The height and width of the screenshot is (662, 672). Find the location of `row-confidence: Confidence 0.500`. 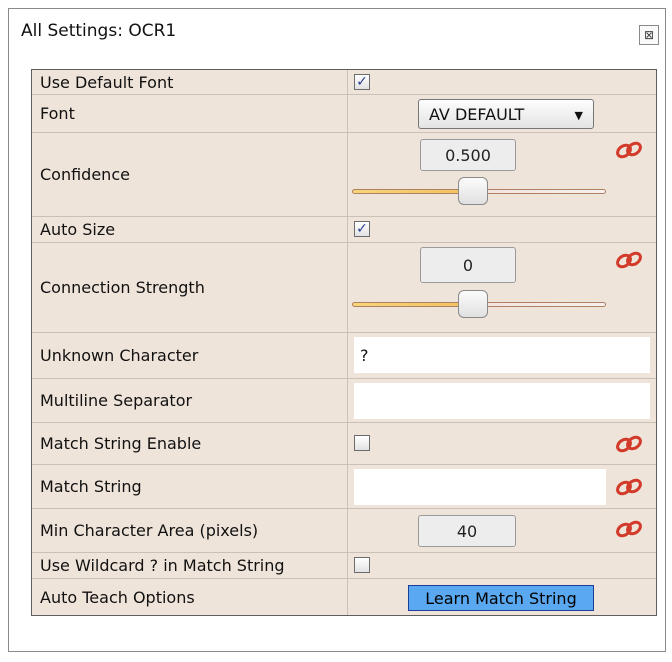

row-confidence: Confidence 0.500 is located at coordinates (344, 175).